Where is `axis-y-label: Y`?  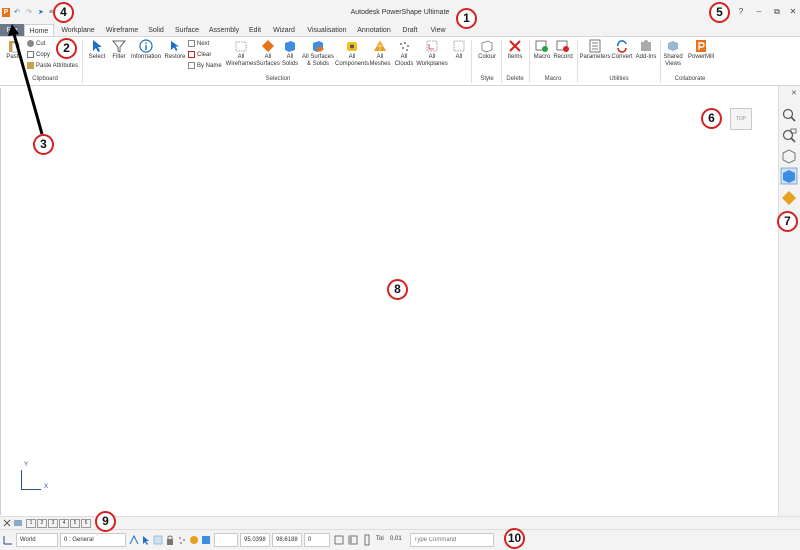 axis-y-label: Y is located at coordinates (26, 465).